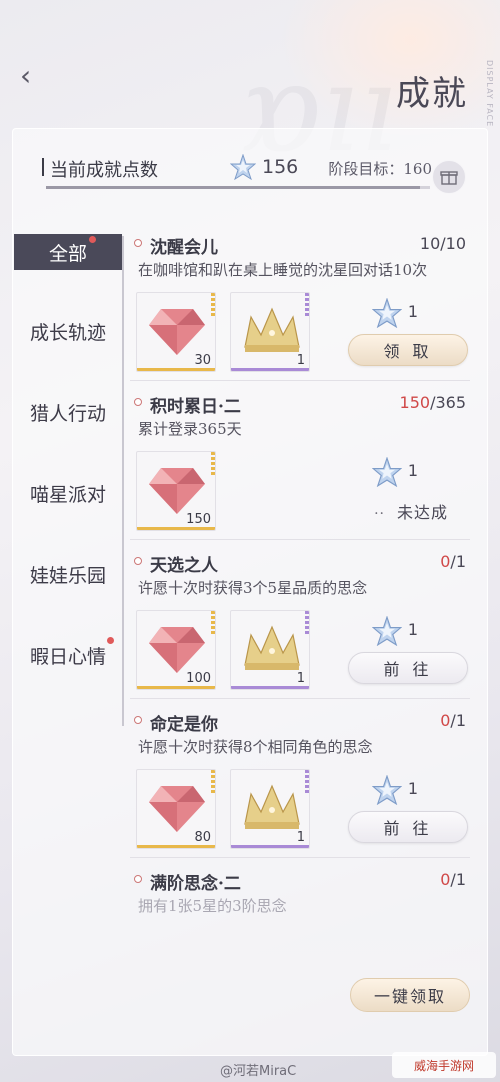  Describe the element at coordinates (444, 1065) in the screenshot. I see `site-badge: 威海手游网` at that location.